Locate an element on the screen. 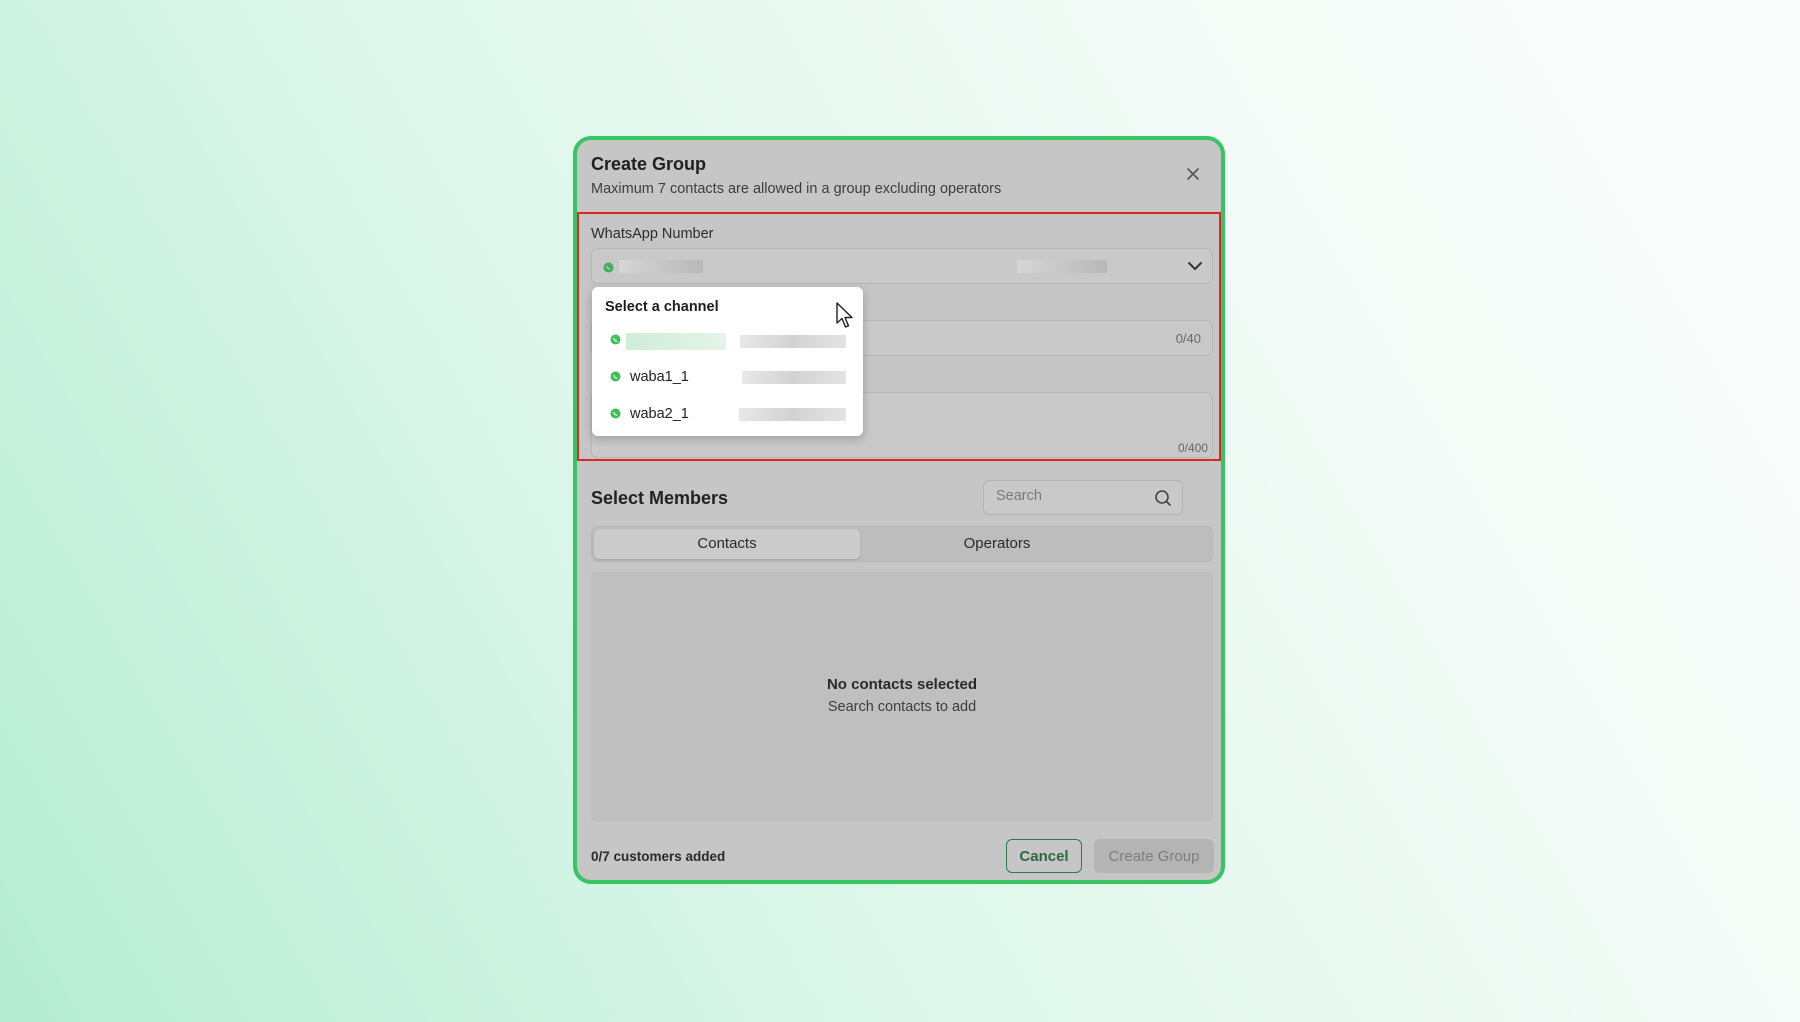 The image size is (1800, 1022). close-icon is located at coordinates (1193, 174).